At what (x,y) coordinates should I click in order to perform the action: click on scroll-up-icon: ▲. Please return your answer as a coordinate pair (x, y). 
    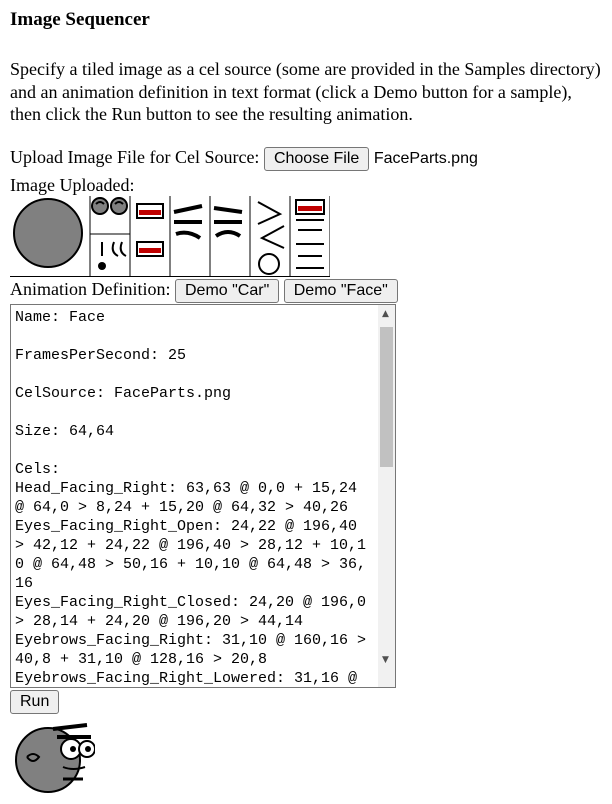
    Looking at the image, I should click on (385, 314).